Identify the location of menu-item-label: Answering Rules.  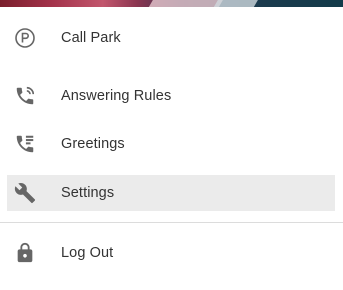
(116, 96).